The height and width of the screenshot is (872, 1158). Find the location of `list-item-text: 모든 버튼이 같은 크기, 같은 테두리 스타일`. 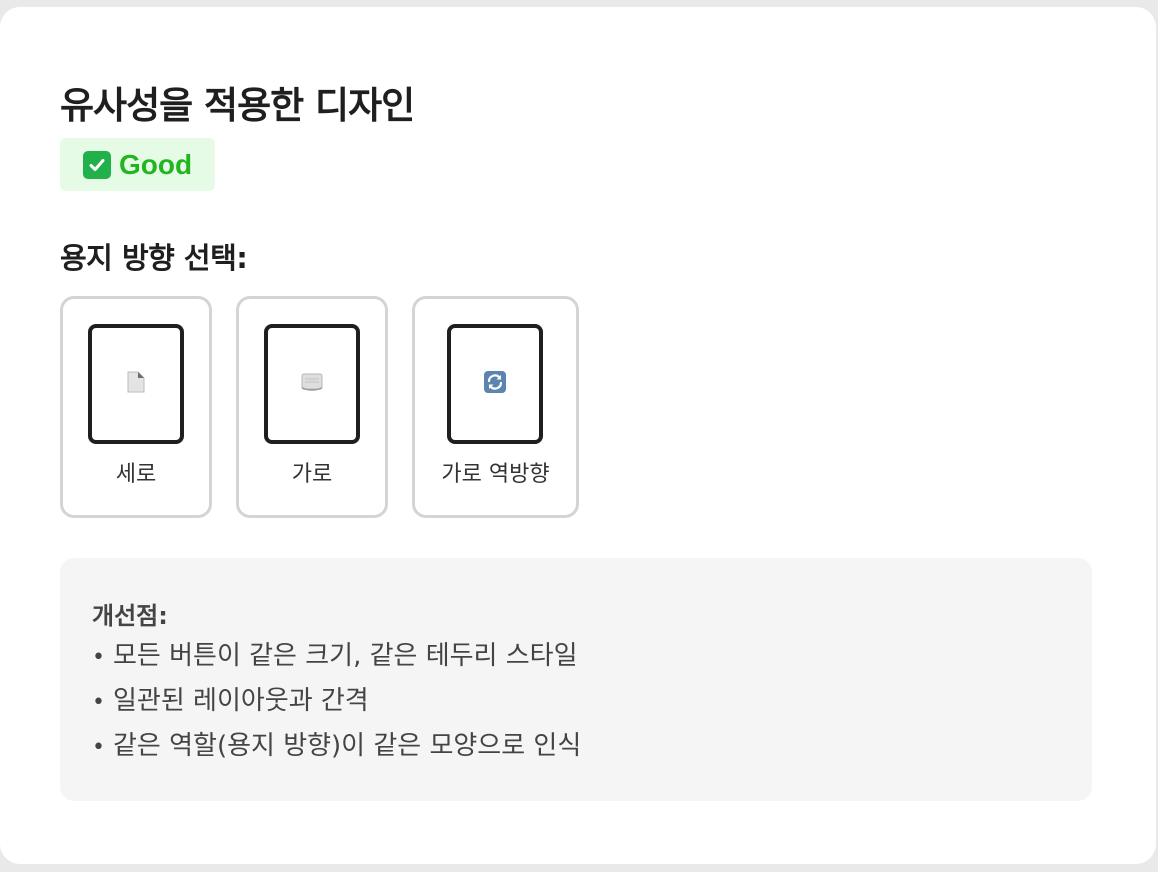

list-item-text: 모든 버튼이 같은 크기, 같은 테두리 스타일 is located at coordinates (345, 656).